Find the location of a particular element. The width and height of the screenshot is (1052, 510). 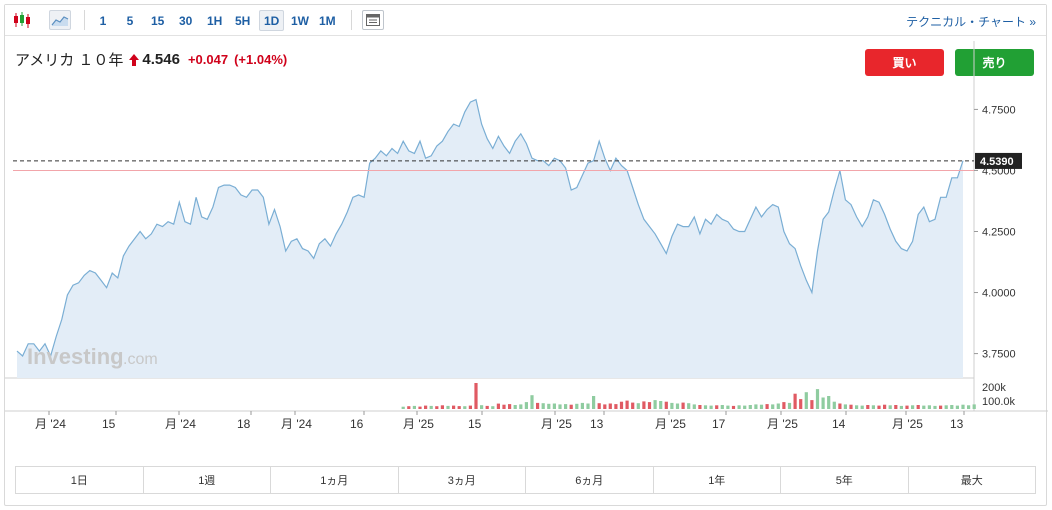

y-tick-label: 4.7500 is located at coordinates (999, 110).